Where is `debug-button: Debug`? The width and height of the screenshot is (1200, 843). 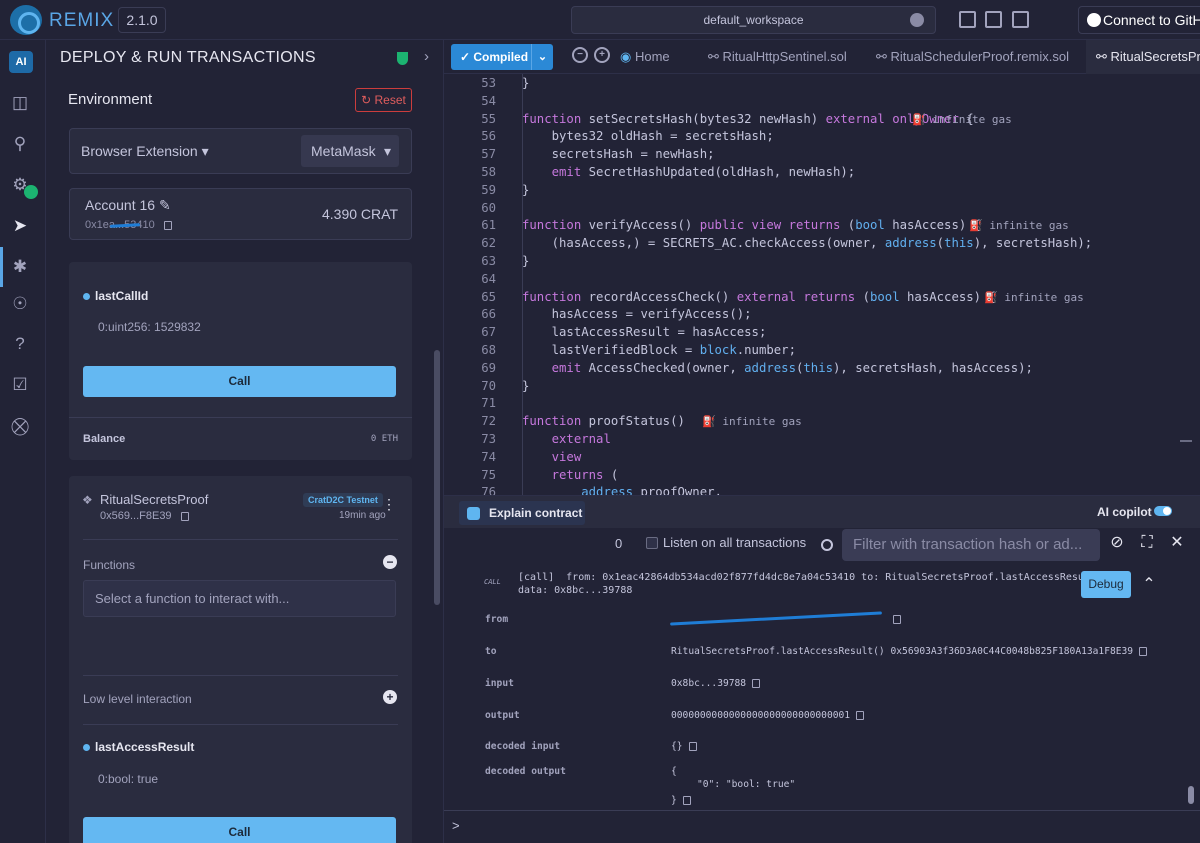
debug-button: Debug is located at coordinates (1106, 584).